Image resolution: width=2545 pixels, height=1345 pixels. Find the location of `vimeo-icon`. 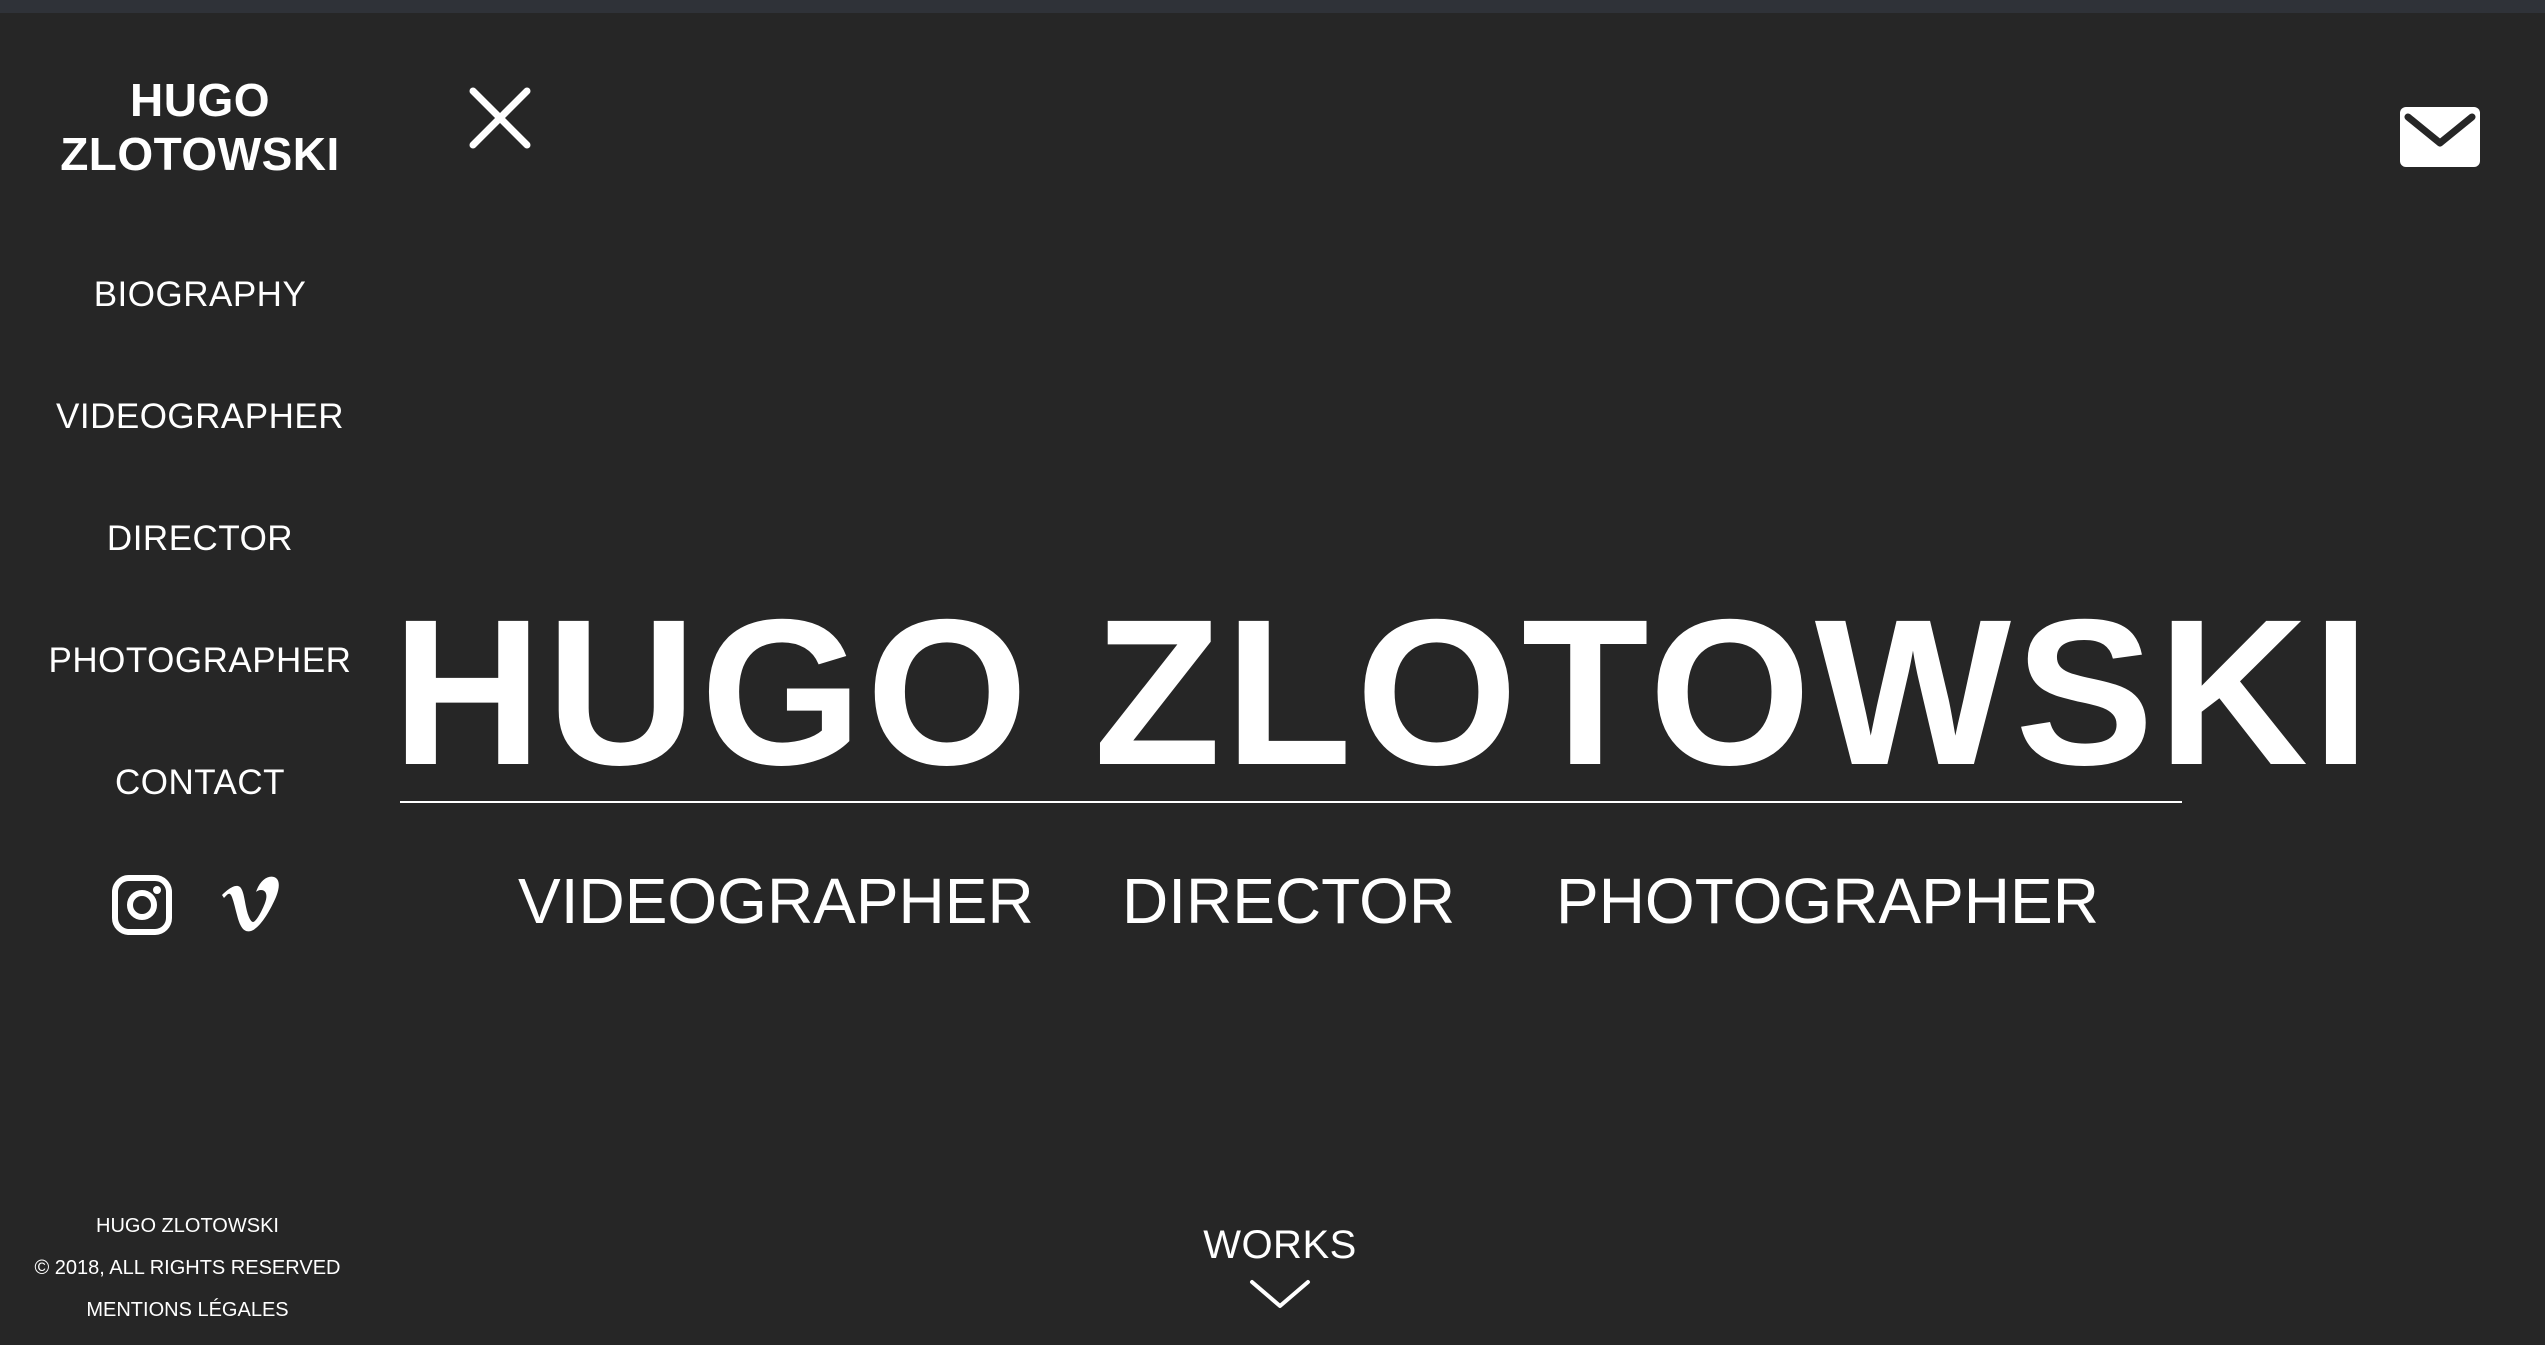

vimeo-icon is located at coordinates (250, 905).